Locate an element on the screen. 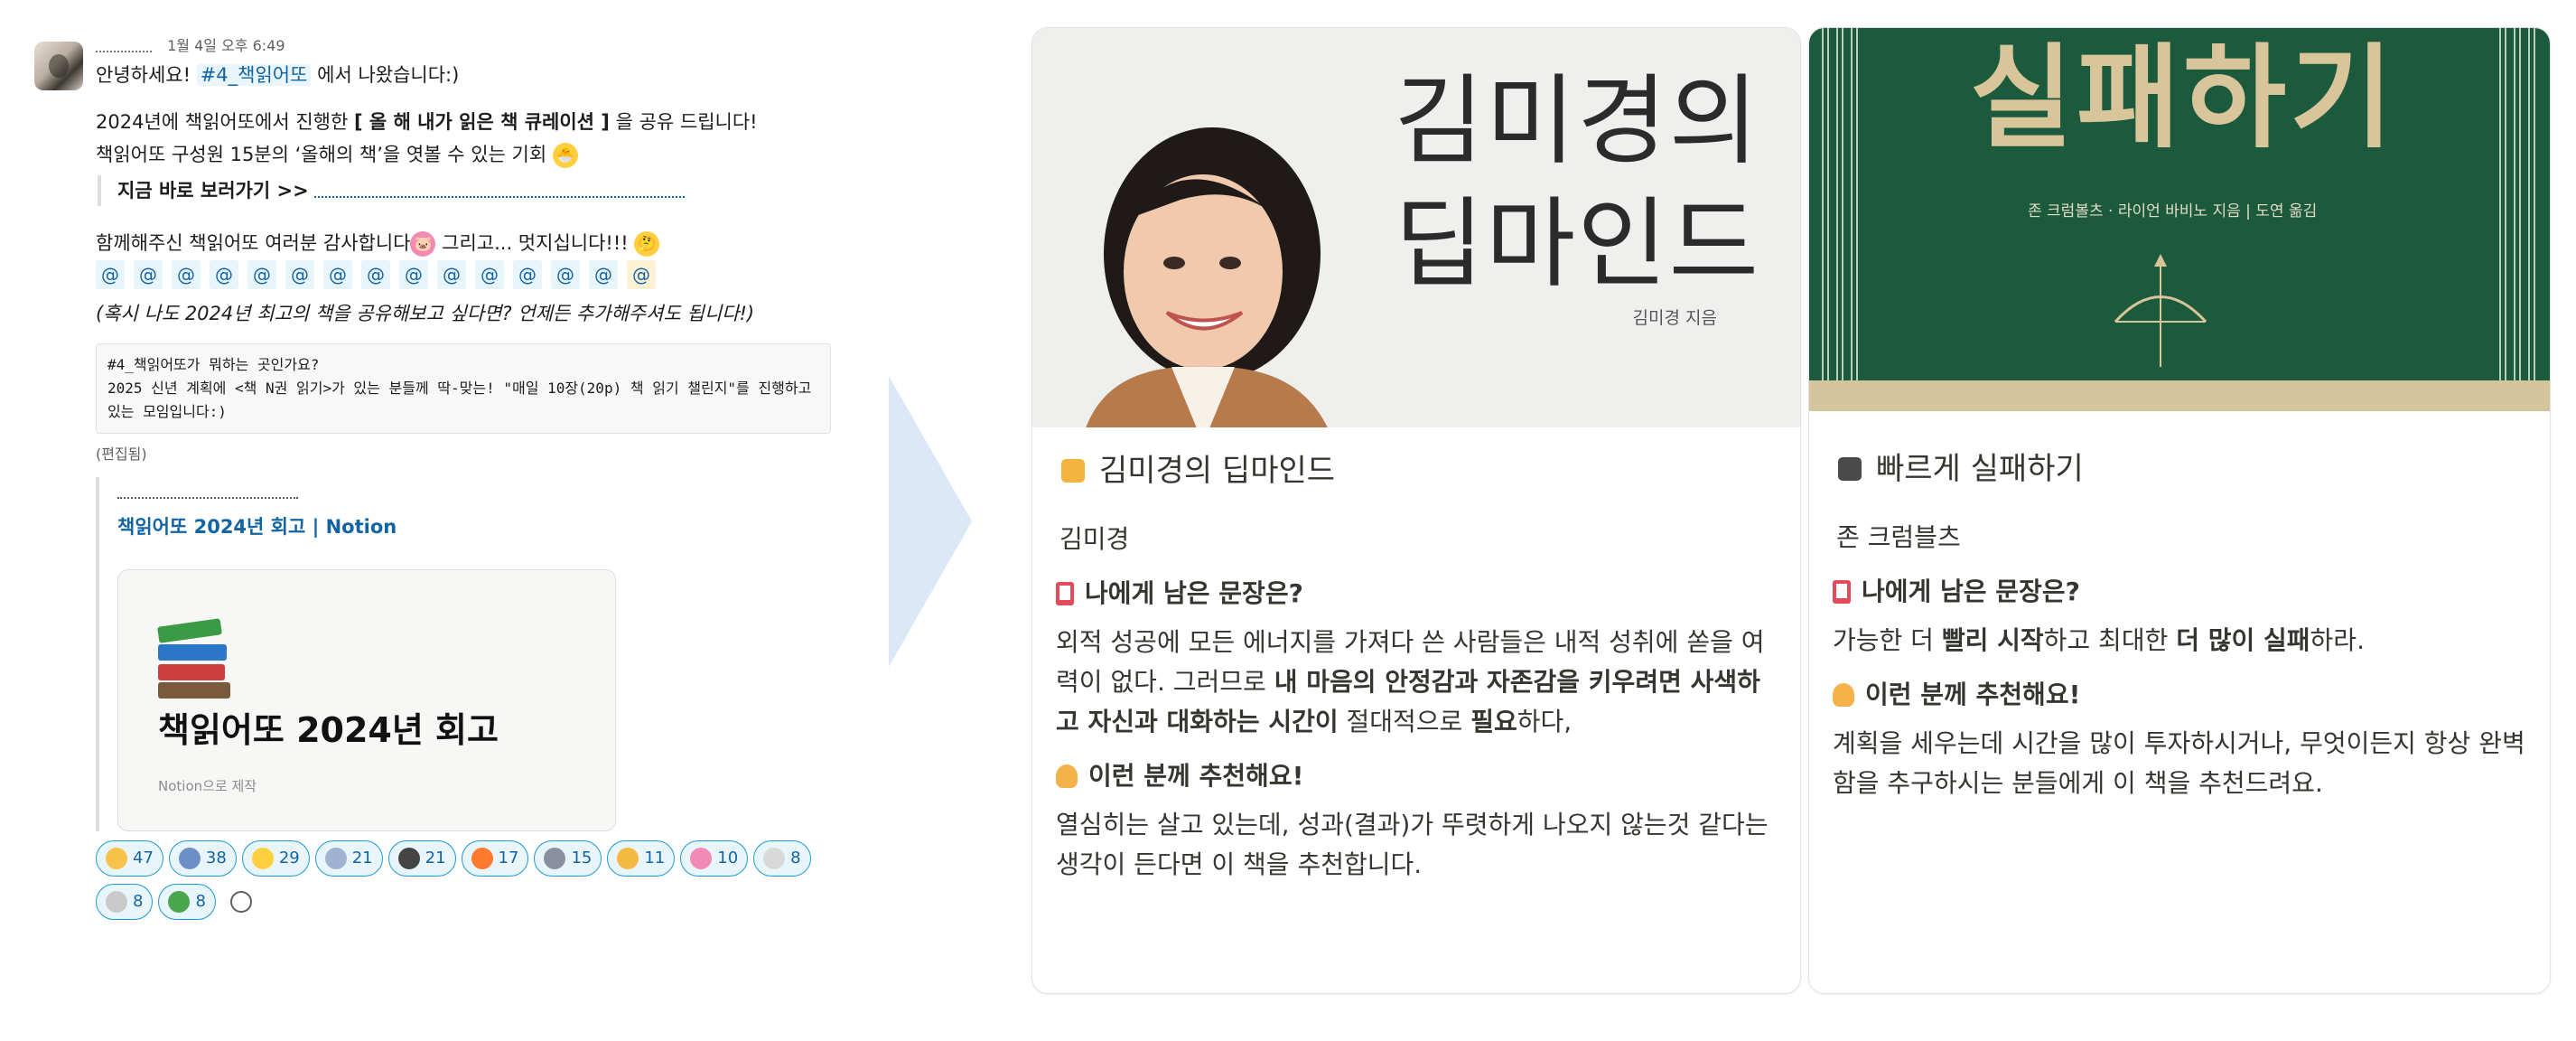 Image resolution: width=2576 pixels, height=1041 pixels. reaction-count: 47 is located at coordinates (143, 859).